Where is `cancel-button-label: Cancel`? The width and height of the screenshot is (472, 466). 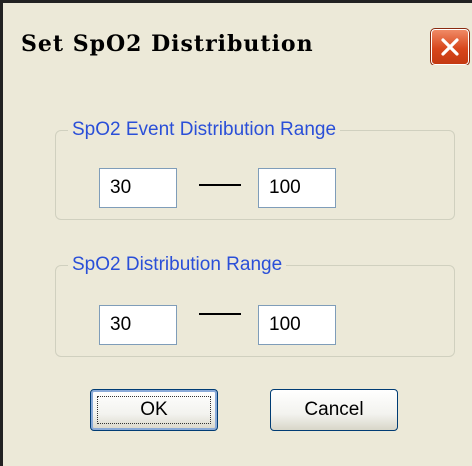
cancel-button-label: Cancel is located at coordinates (334, 409).